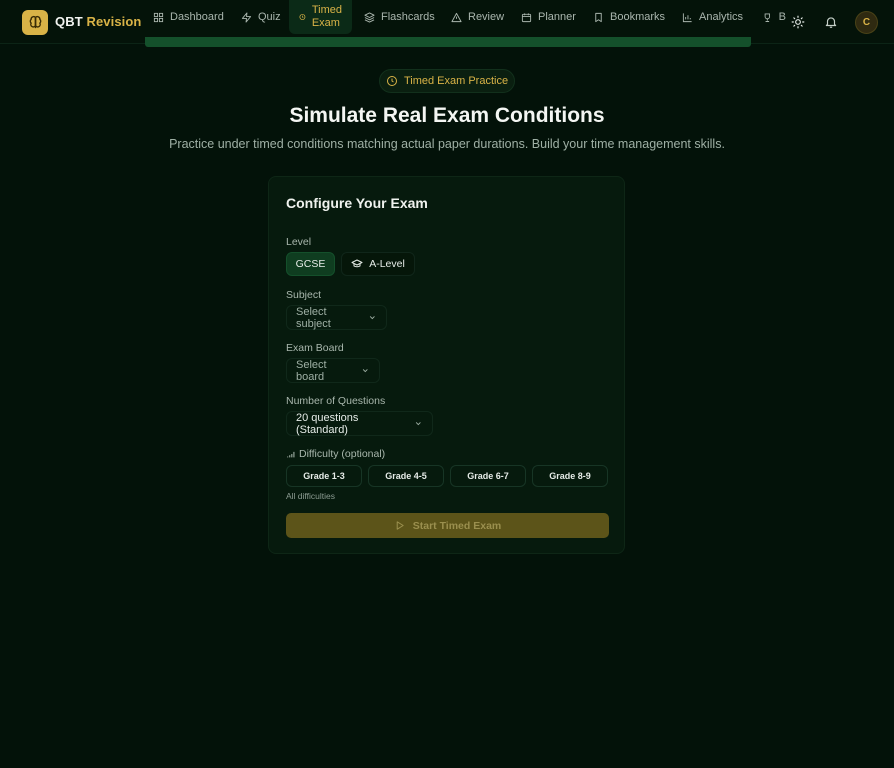  What do you see at coordinates (357, 263) in the screenshot?
I see `graduation-cap-icon` at bounding box center [357, 263].